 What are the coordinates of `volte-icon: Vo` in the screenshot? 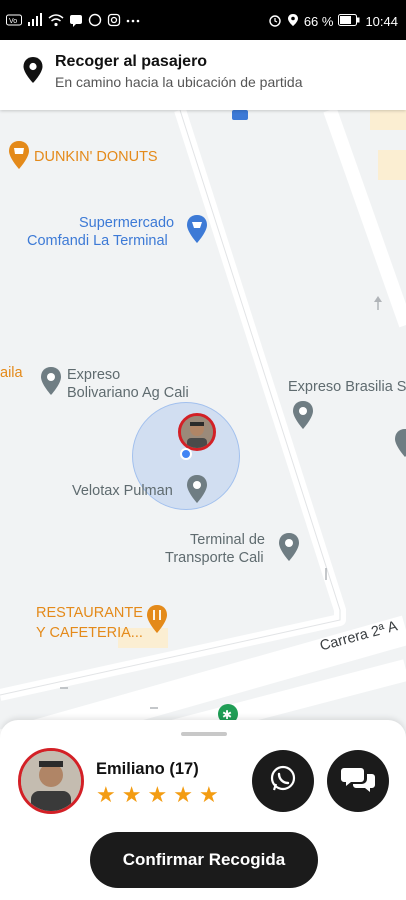 It's located at (14, 21).